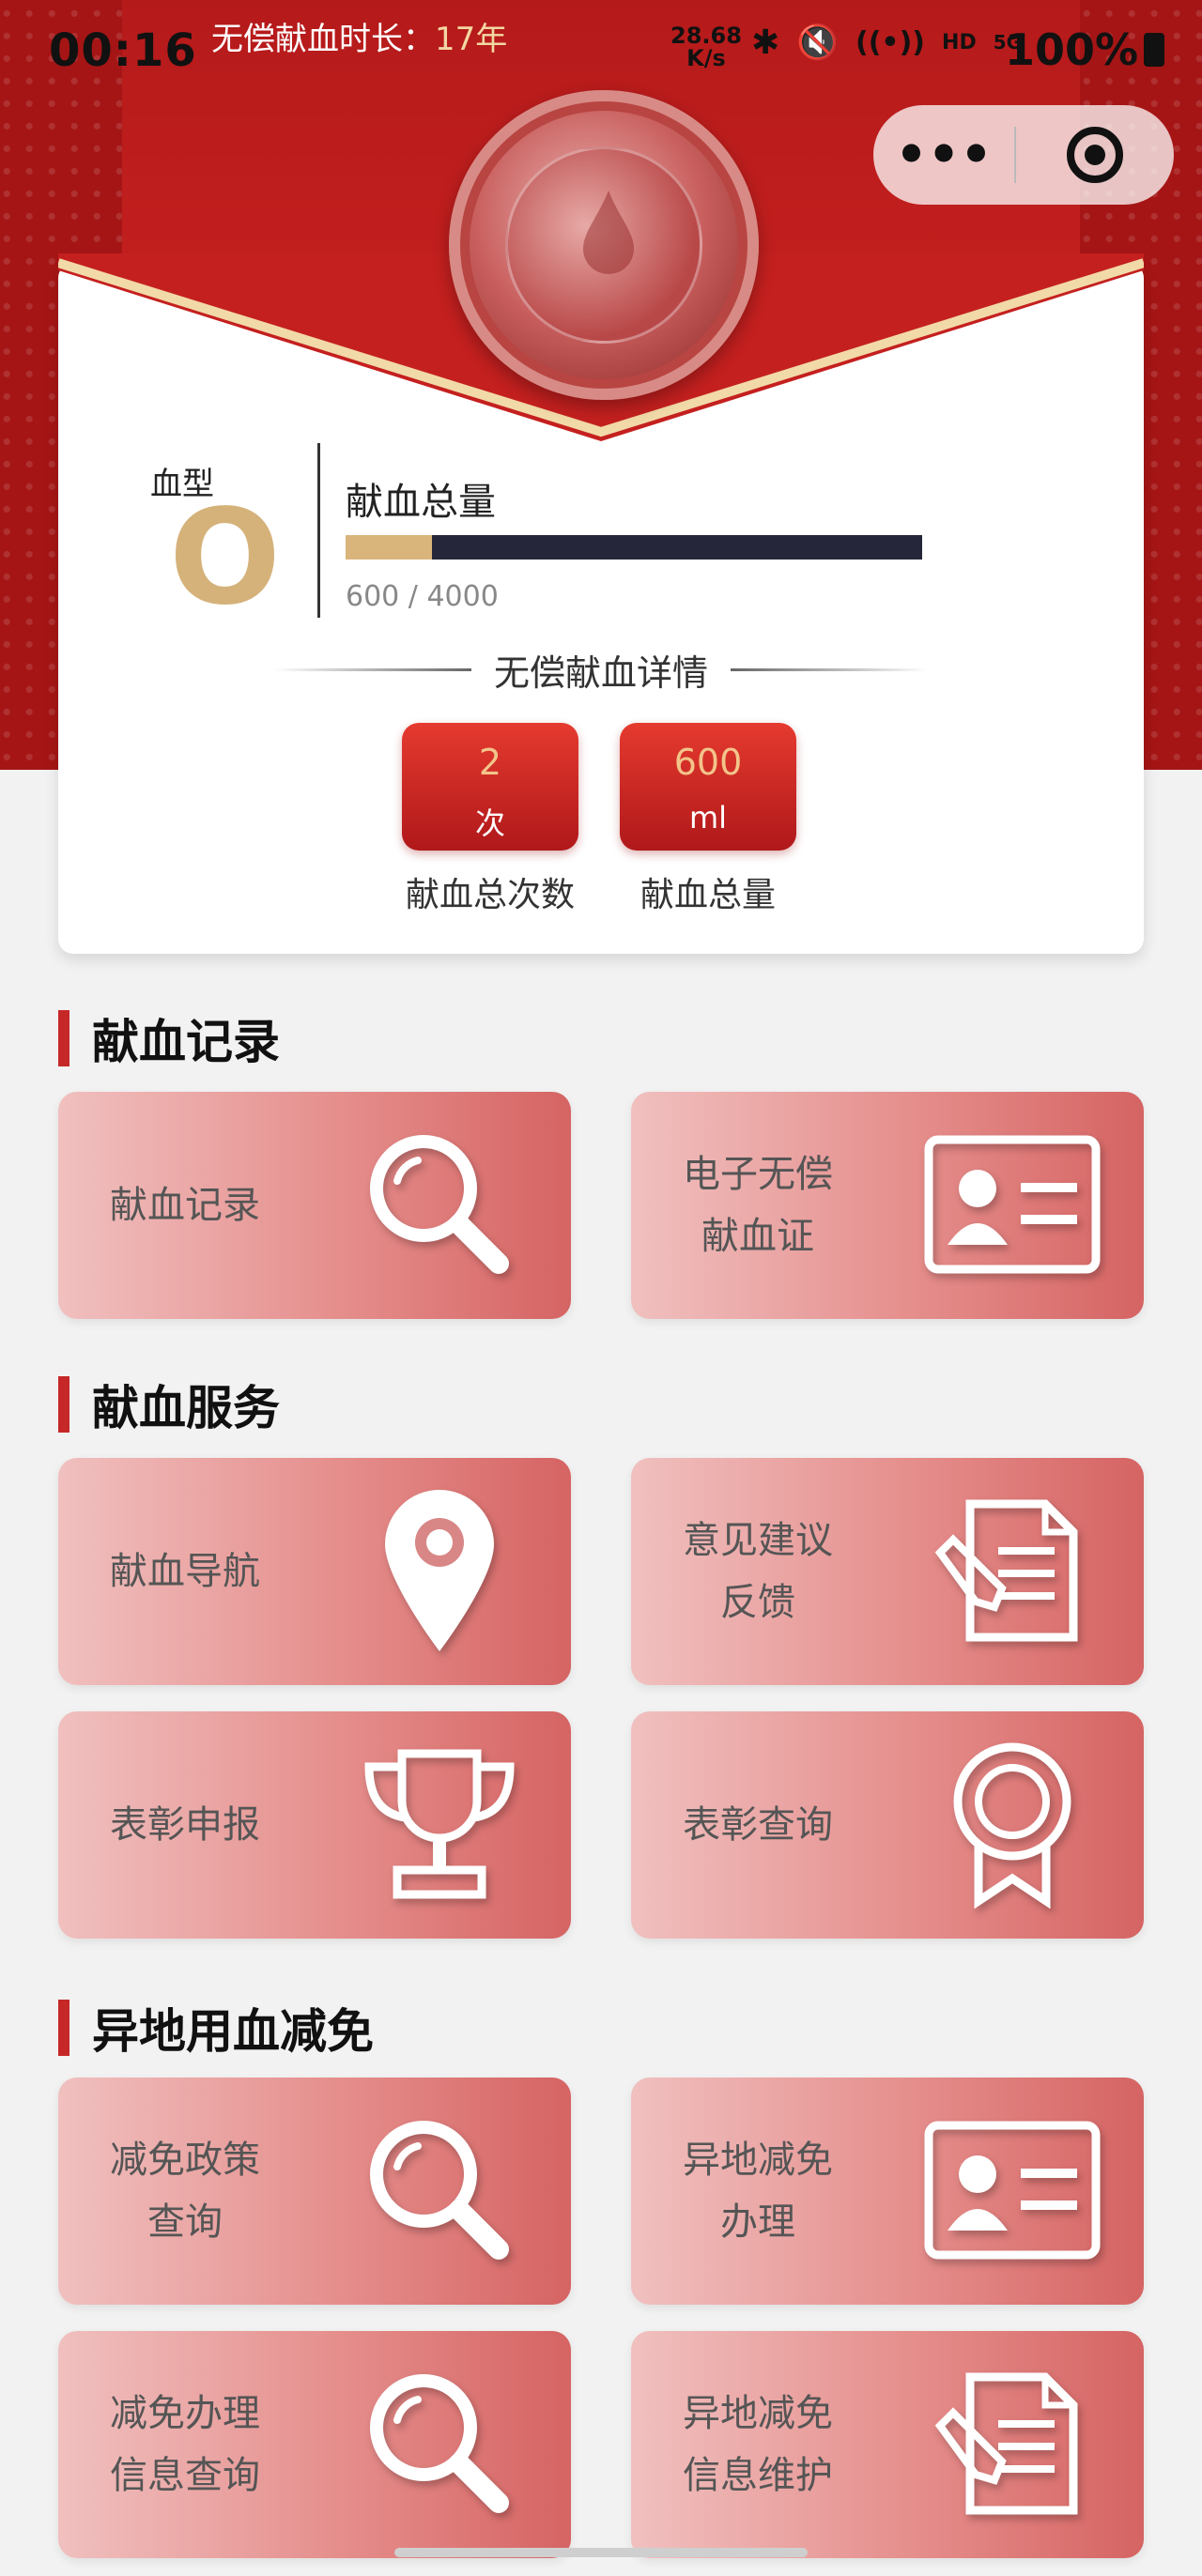 The height and width of the screenshot is (2576, 1202). Describe the element at coordinates (185, 1572) in the screenshot. I see `tile-label: 献血导航` at that location.